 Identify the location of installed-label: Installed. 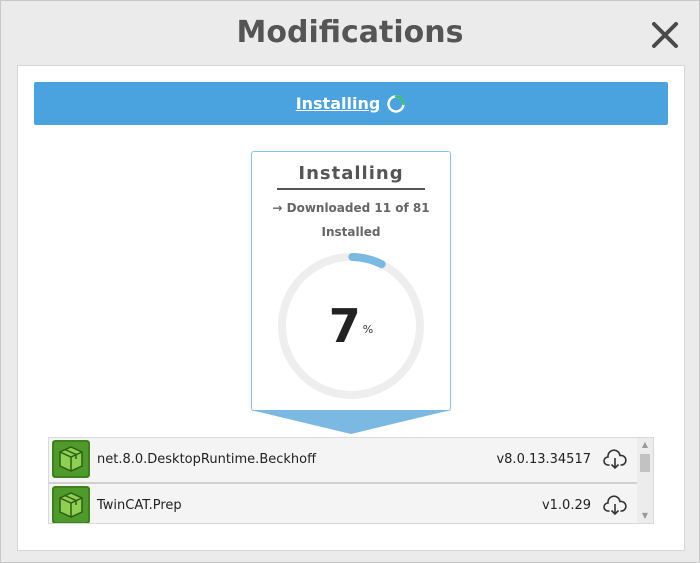
(351, 232).